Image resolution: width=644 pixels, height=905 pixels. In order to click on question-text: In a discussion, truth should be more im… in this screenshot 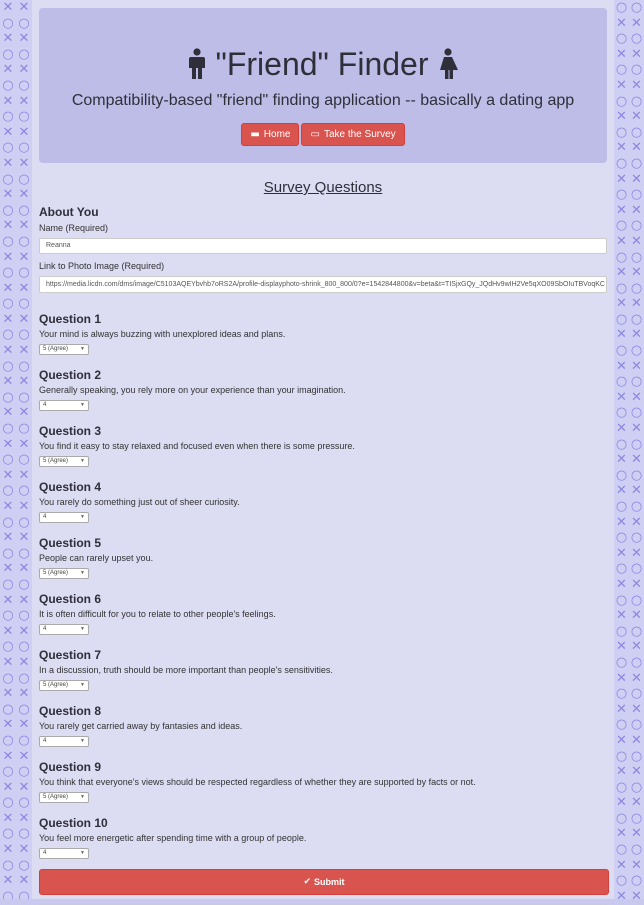, I will do `click(186, 670)`.